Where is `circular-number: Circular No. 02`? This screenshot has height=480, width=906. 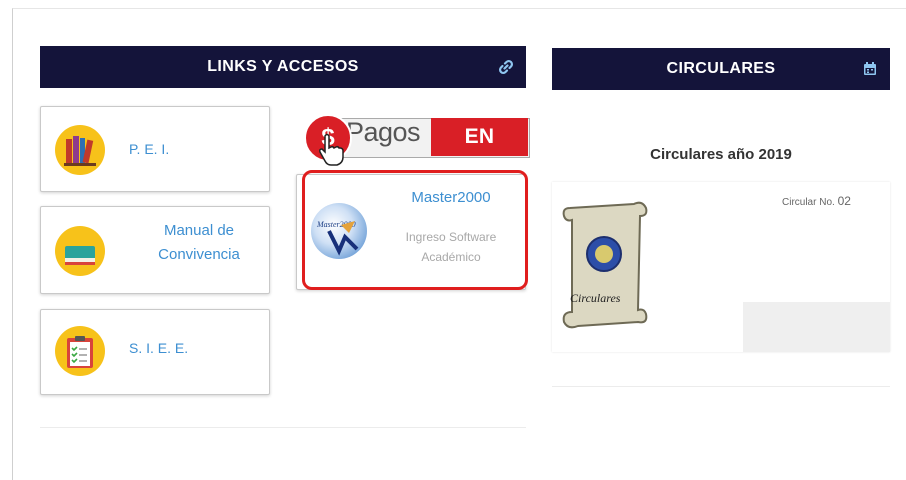
circular-number: Circular No. 02 is located at coordinates (816, 201).